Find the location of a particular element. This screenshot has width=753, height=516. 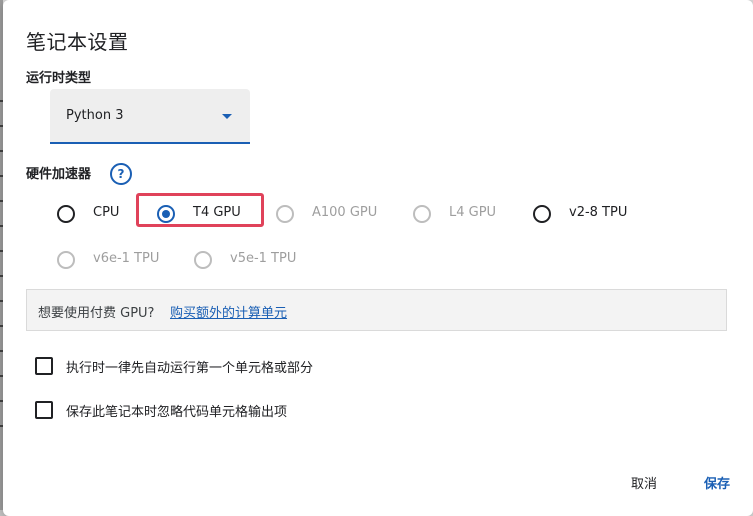

runtime-type-value: Python 3 is located at coordinates (95, 115).